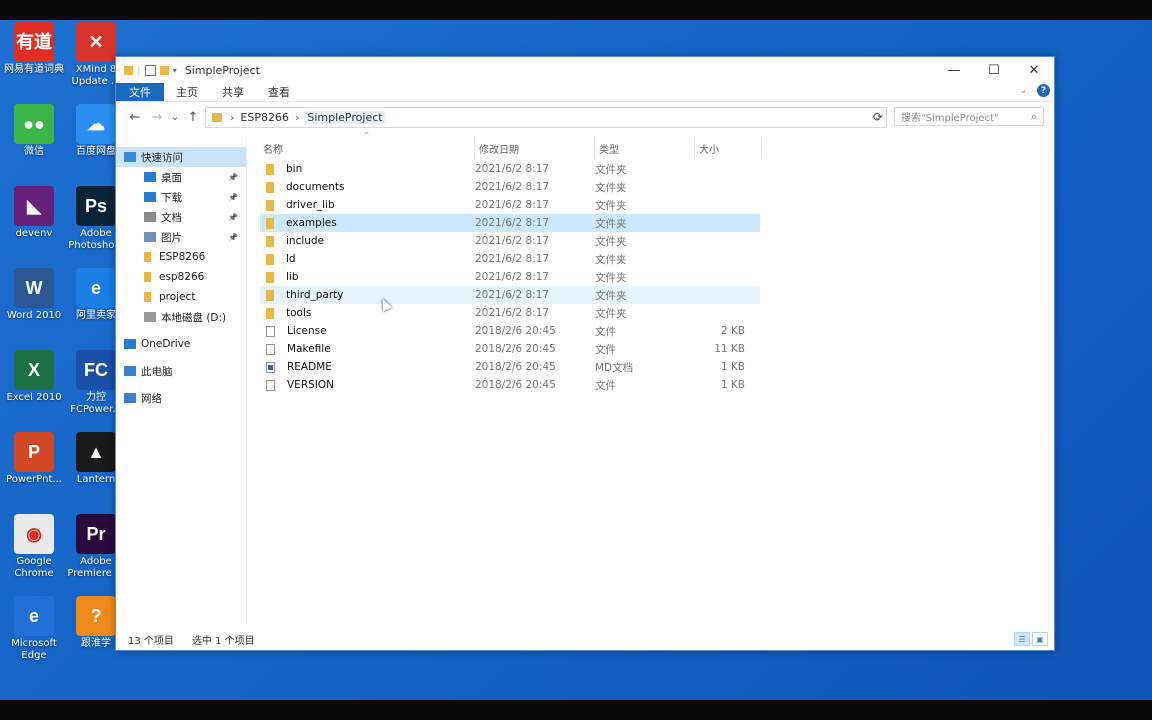  I want to click on column-name-label: 名称, so click(273, 150).